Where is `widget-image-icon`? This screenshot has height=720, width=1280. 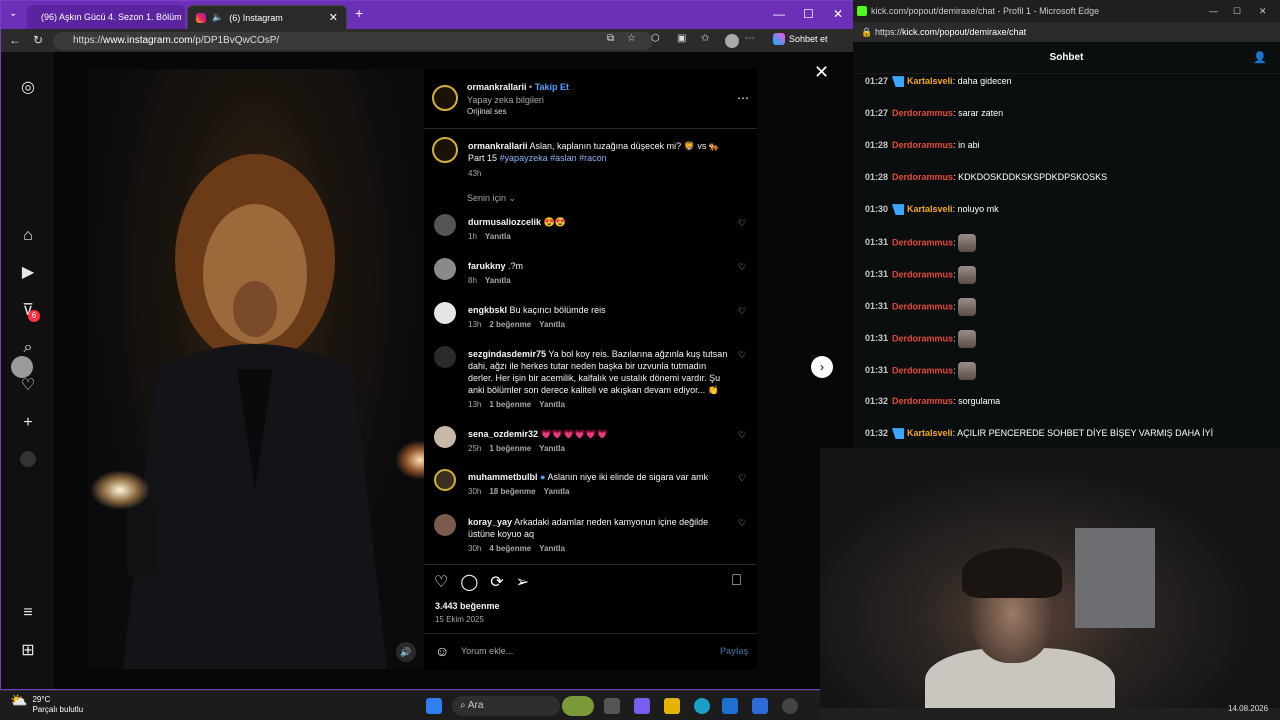 widget-image-icon is located at coordinates (578, 706).